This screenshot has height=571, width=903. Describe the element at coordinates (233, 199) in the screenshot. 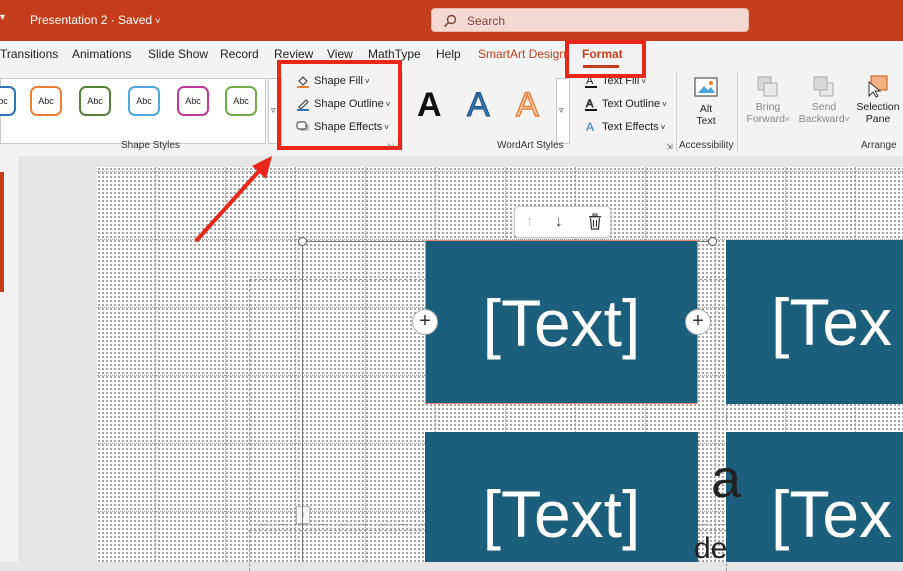

I see `annotation-arrow` at that location.